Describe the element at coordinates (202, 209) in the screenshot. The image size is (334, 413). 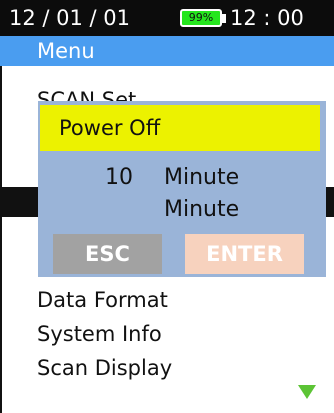
I see `power-off-unit-secondary: Minute` at that location.